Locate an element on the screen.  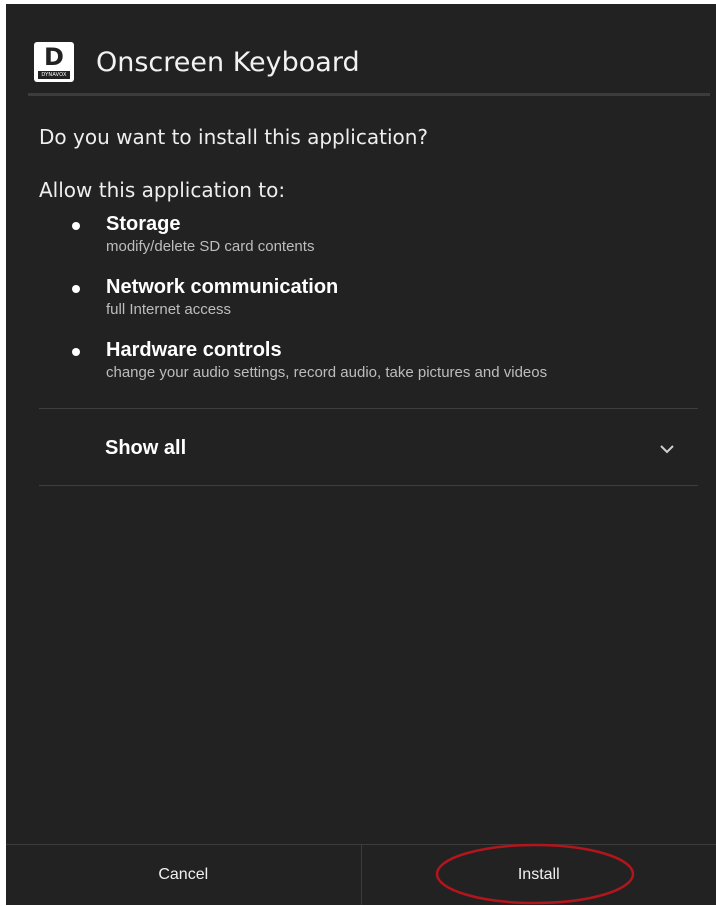
app-icon-letter: D is located at coordinates (54, 57).